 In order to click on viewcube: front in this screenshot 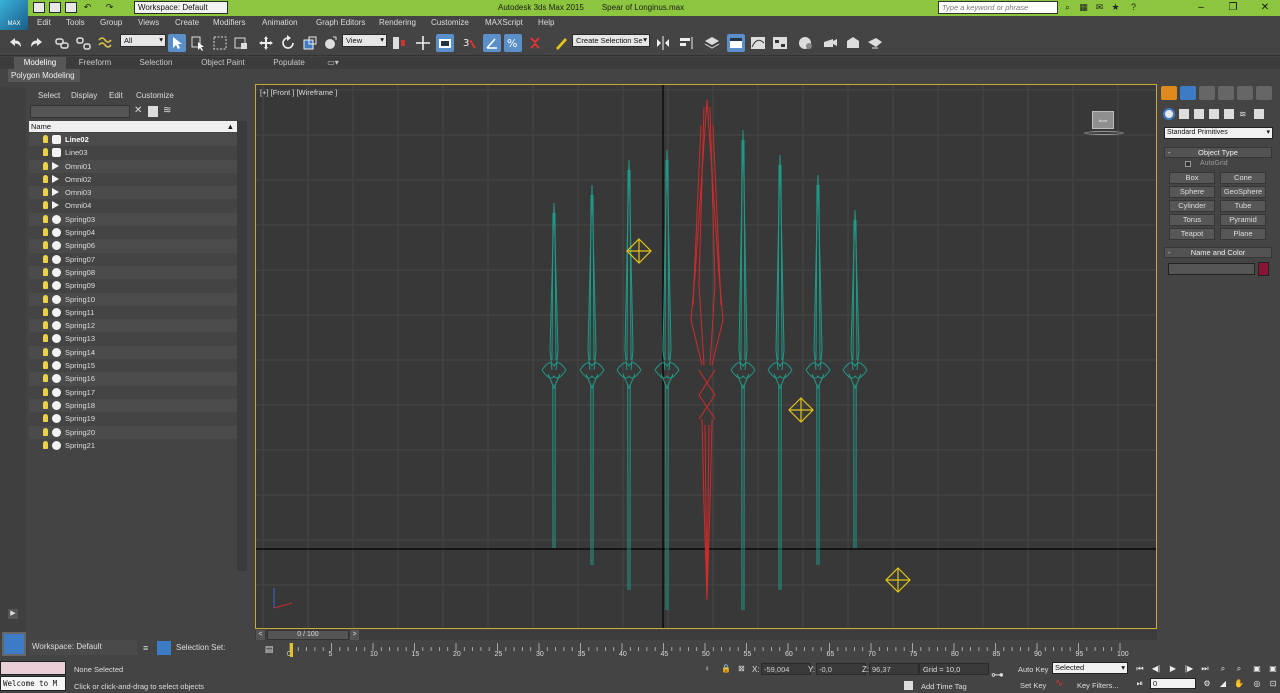, I will do `click(1103, 120)`.